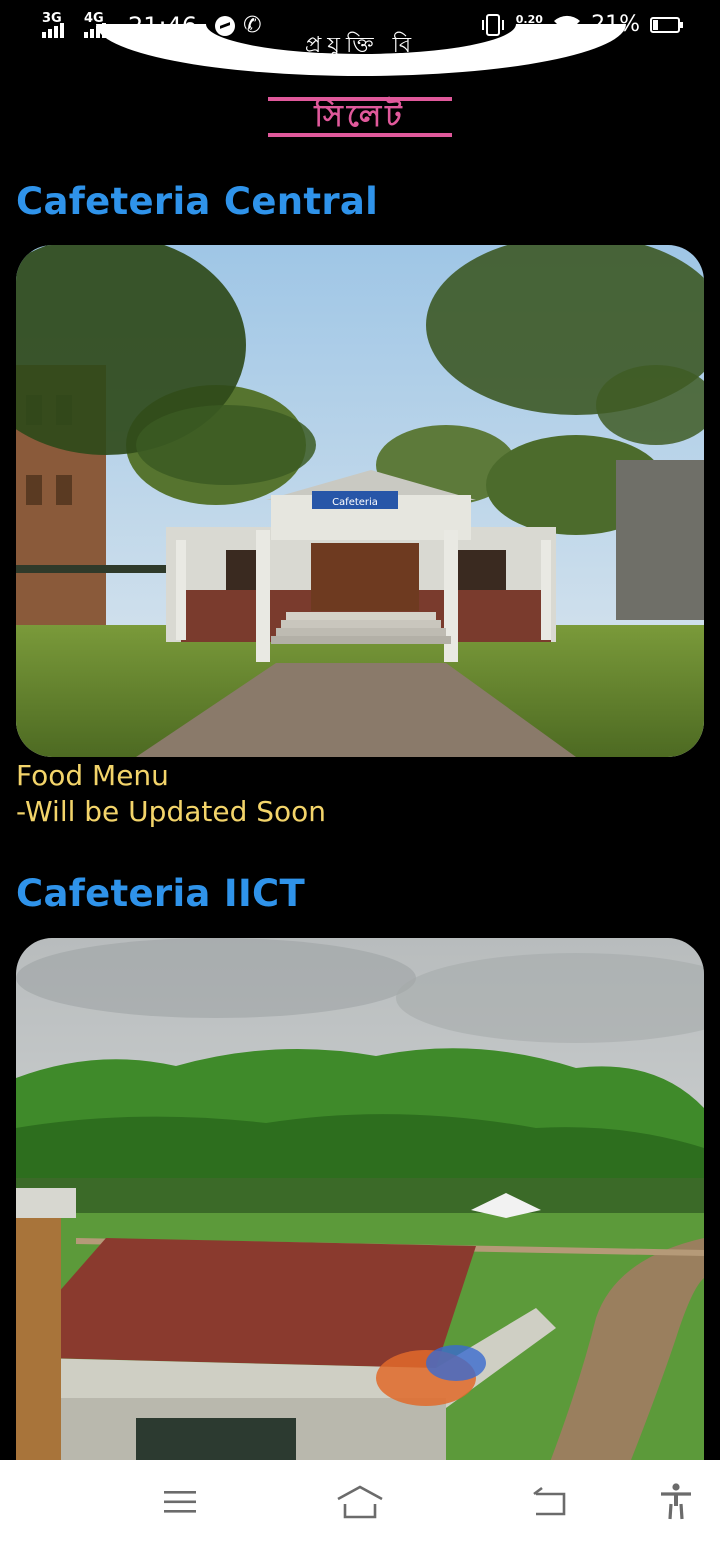 The image size is (720, 1544). I want to click on home-icon, so click(360, 1502).